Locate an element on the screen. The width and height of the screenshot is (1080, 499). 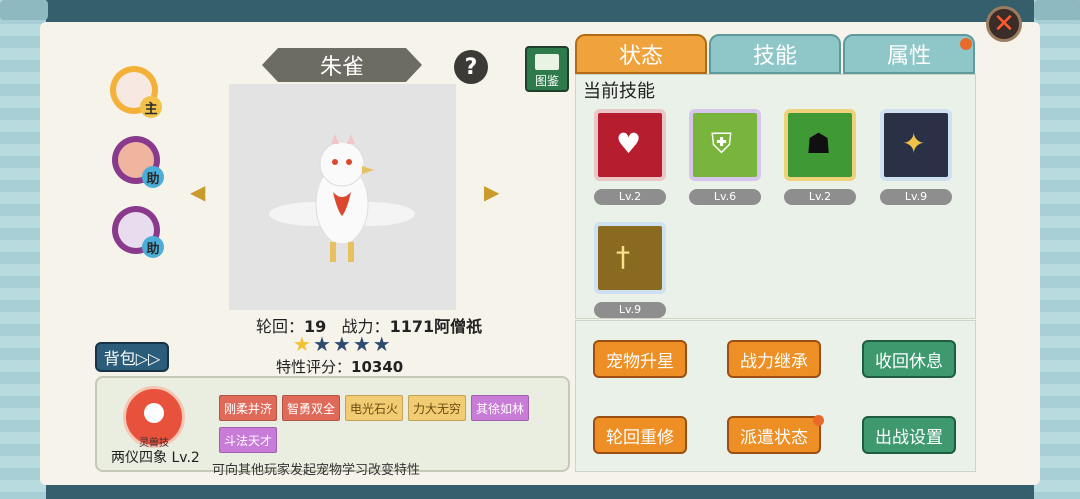
skill-slot: † is located at coordinates (630, 258).